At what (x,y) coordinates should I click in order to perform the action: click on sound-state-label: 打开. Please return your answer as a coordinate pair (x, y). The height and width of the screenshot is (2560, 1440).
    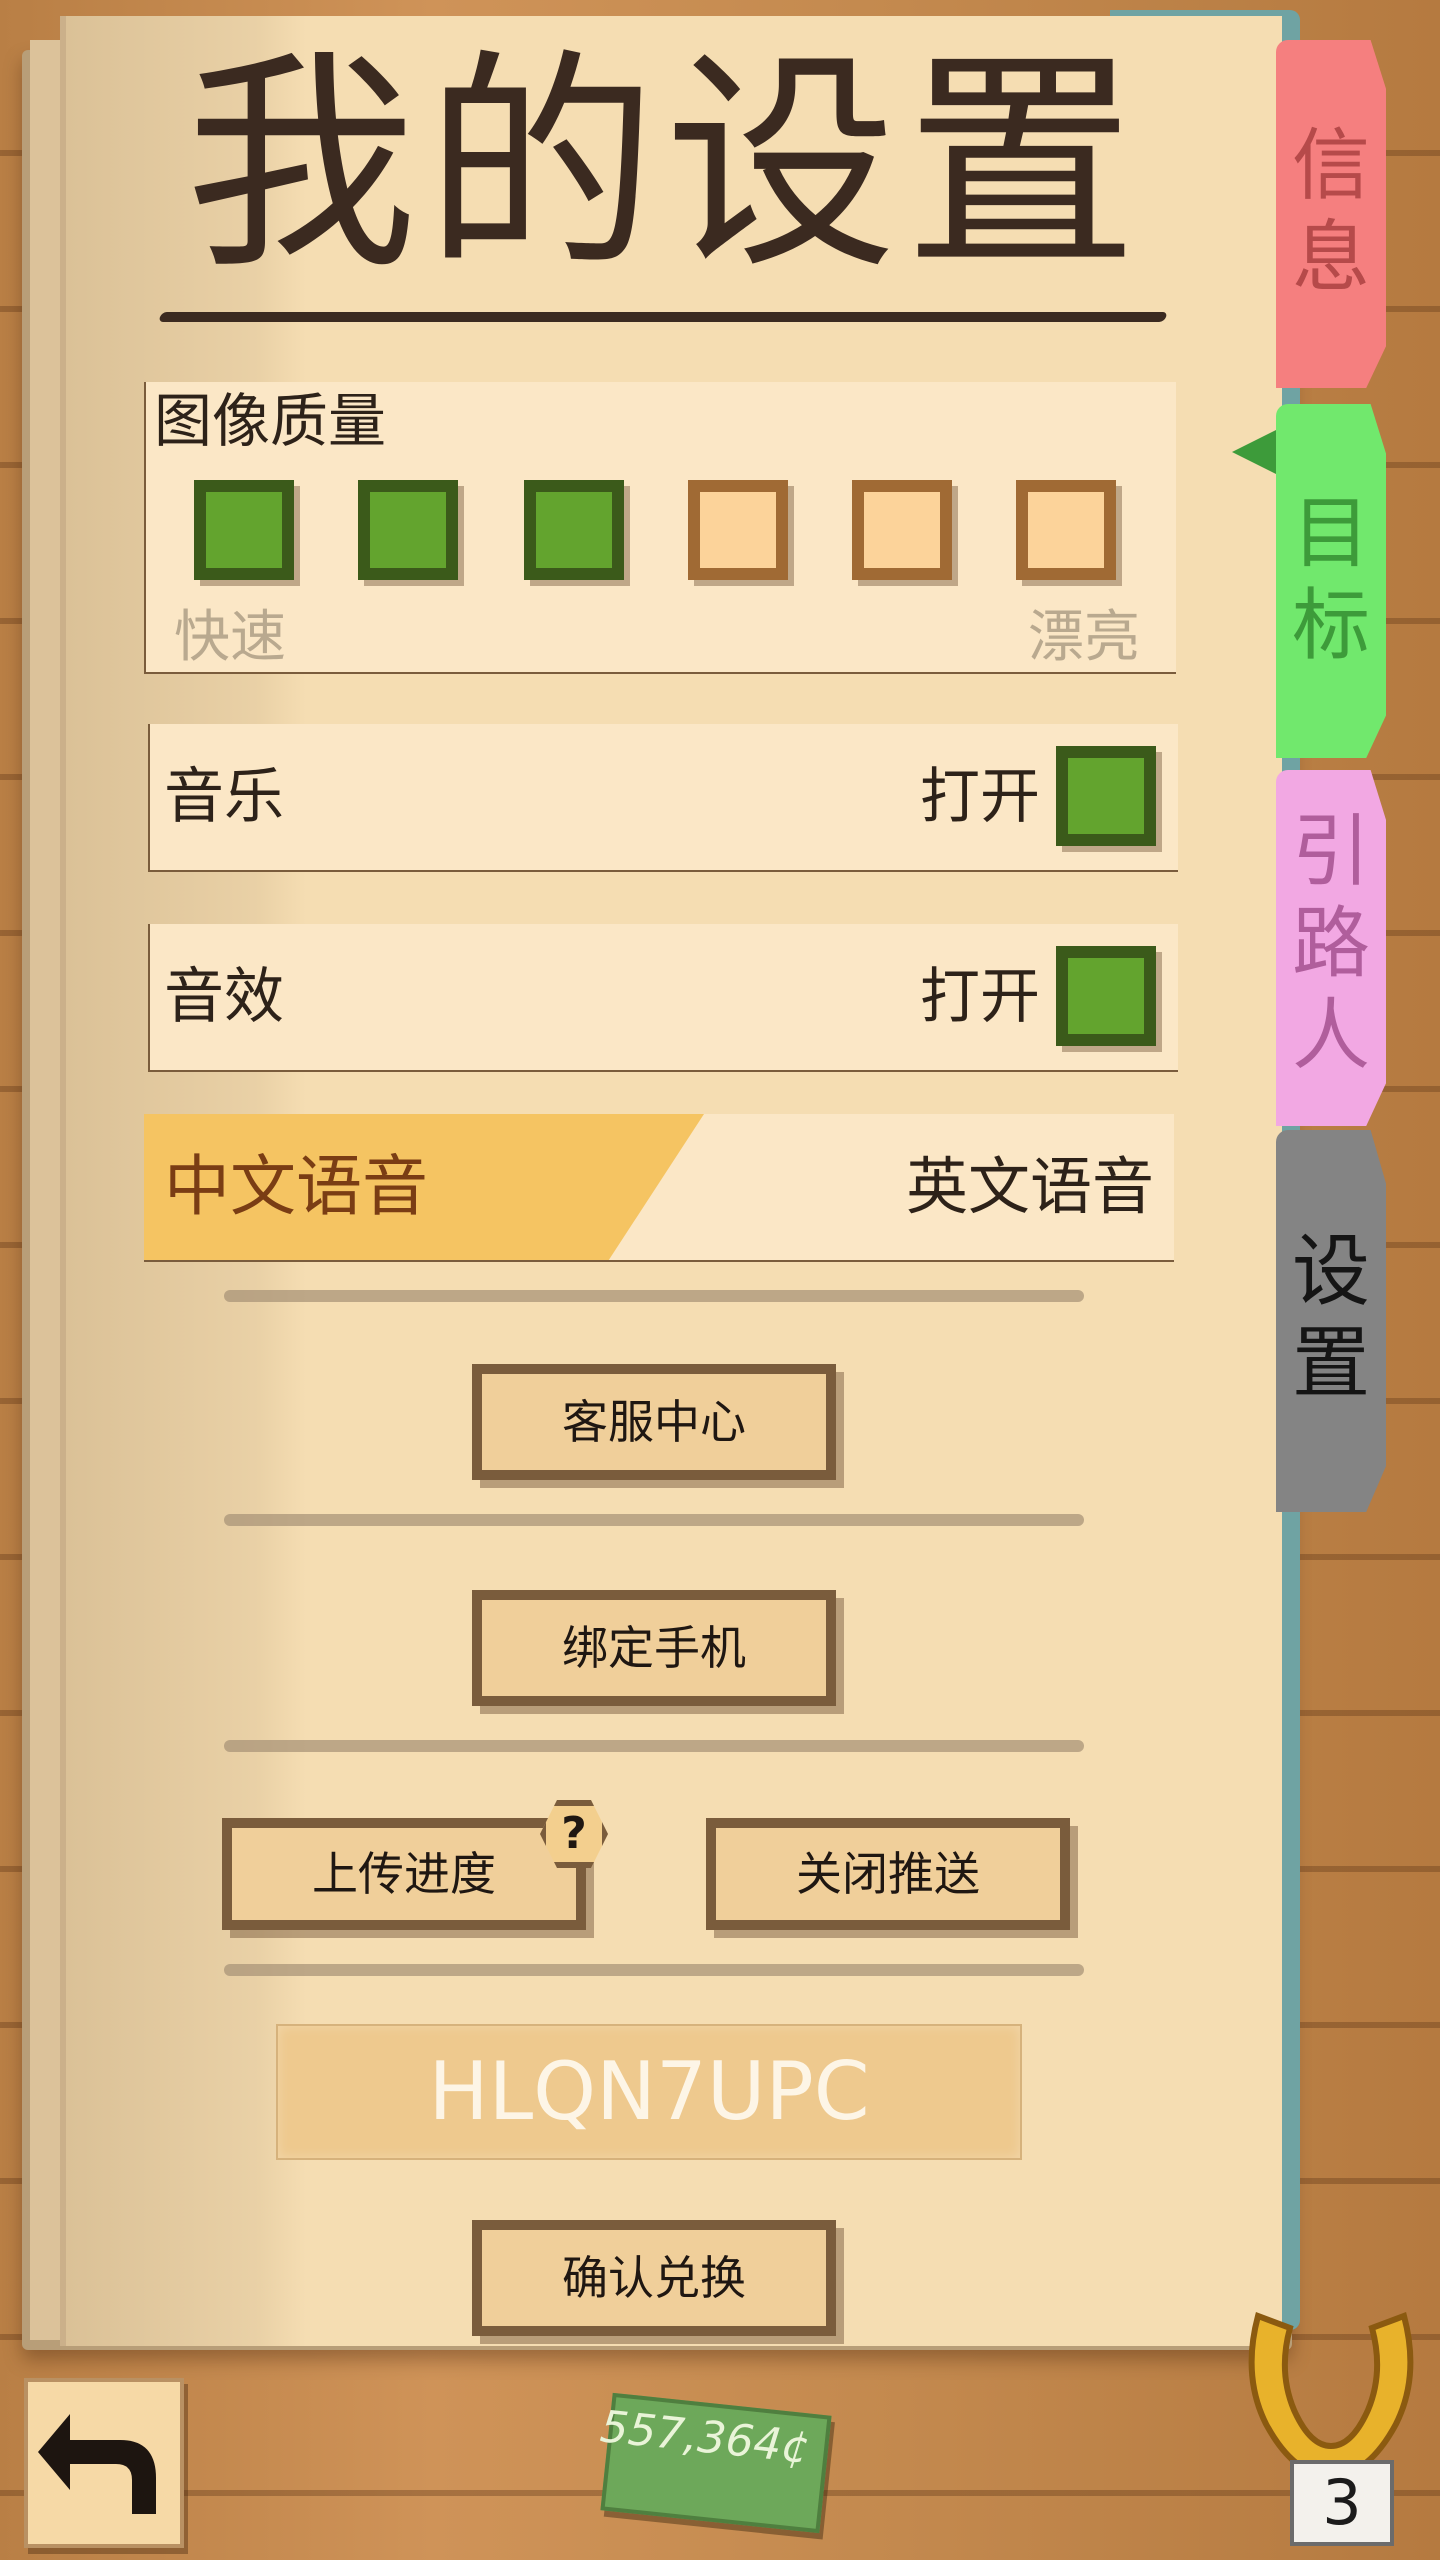
    Looking at the image, I should click on (980, 997).